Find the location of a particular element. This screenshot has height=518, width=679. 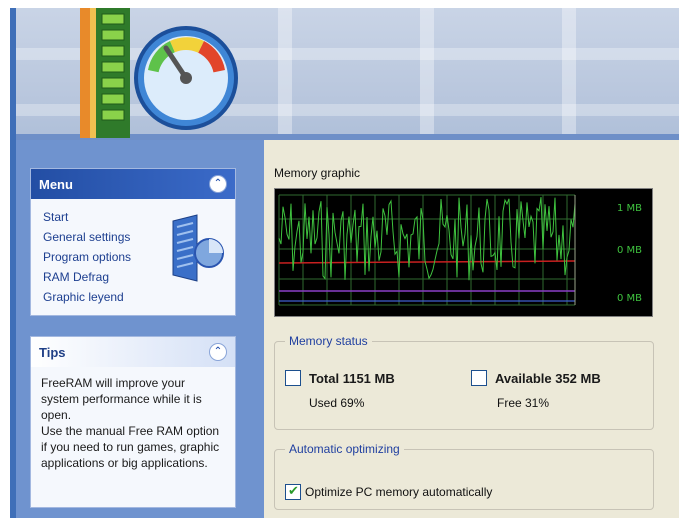

memory-module-icon is located at coordinates (198, 248).